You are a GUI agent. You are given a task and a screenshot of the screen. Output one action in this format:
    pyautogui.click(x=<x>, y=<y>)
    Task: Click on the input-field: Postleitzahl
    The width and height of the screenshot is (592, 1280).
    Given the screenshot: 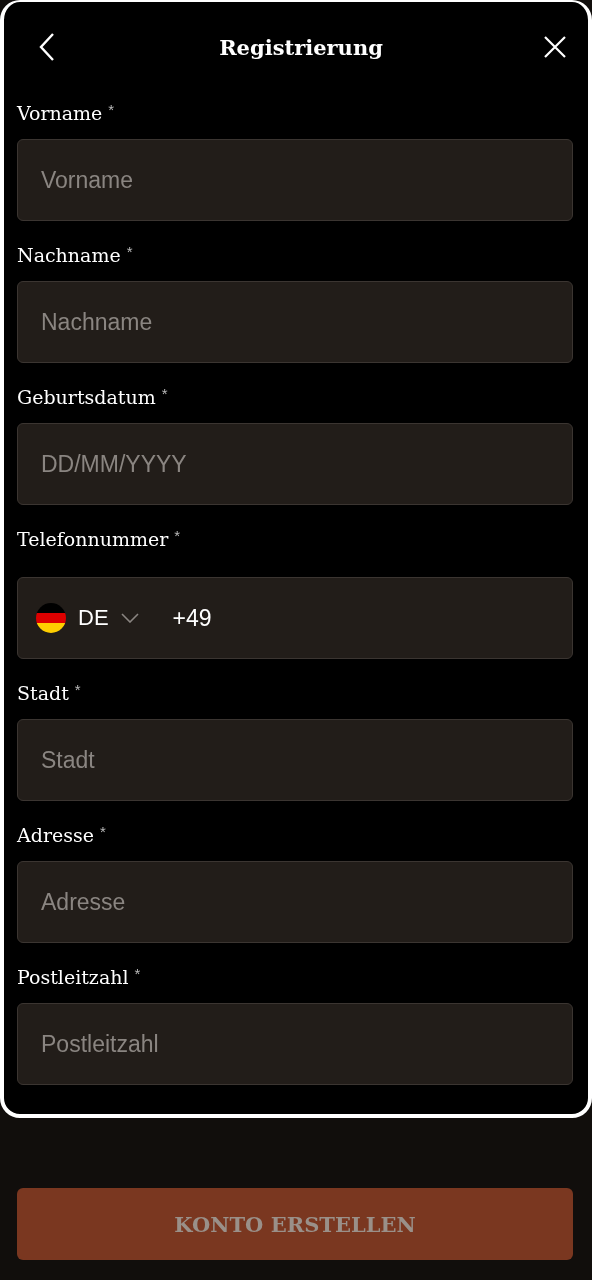 What is the action you would take?
    pyautogui.click(x=295, y=1044)
    